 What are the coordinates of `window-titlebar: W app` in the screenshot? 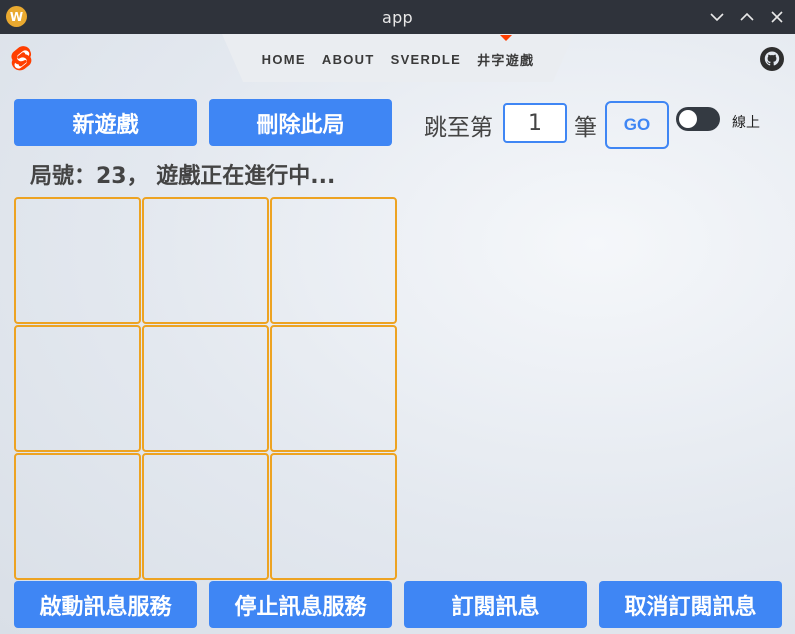 It's located at (397, 17).